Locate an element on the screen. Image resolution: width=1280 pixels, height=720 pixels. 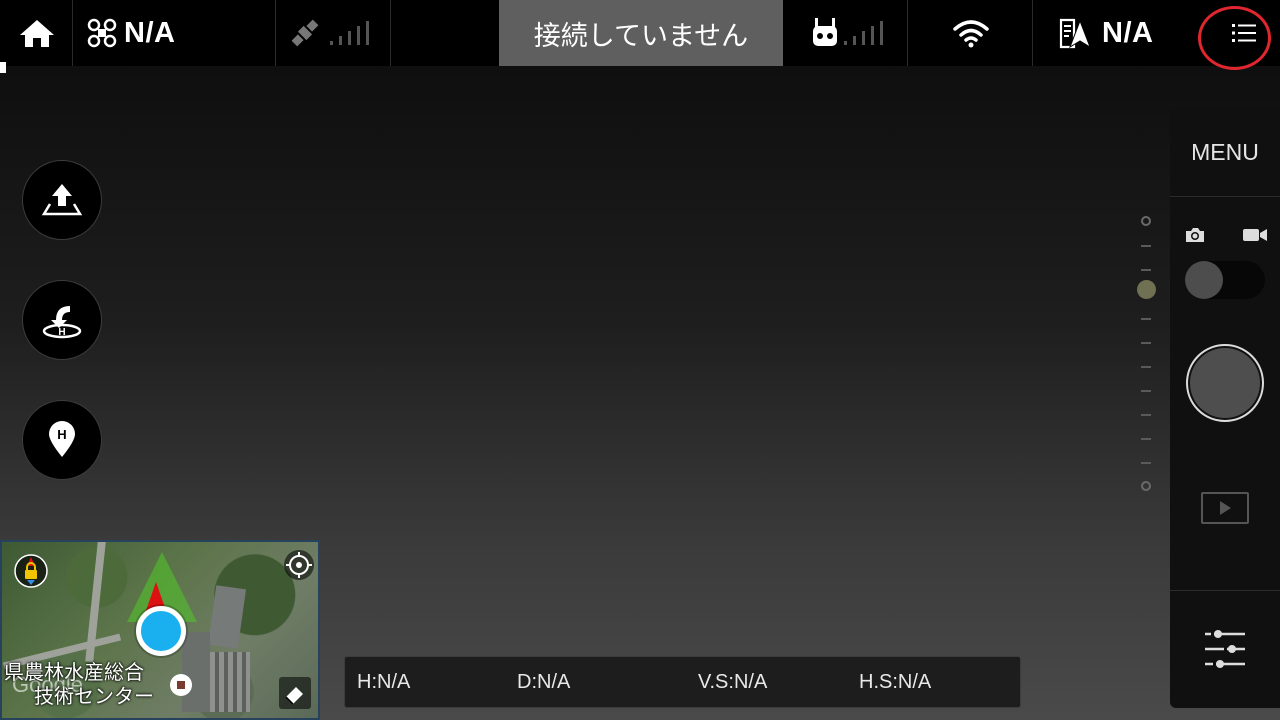
camera-menu-button: MENU is located at coordinates (1225, 152).